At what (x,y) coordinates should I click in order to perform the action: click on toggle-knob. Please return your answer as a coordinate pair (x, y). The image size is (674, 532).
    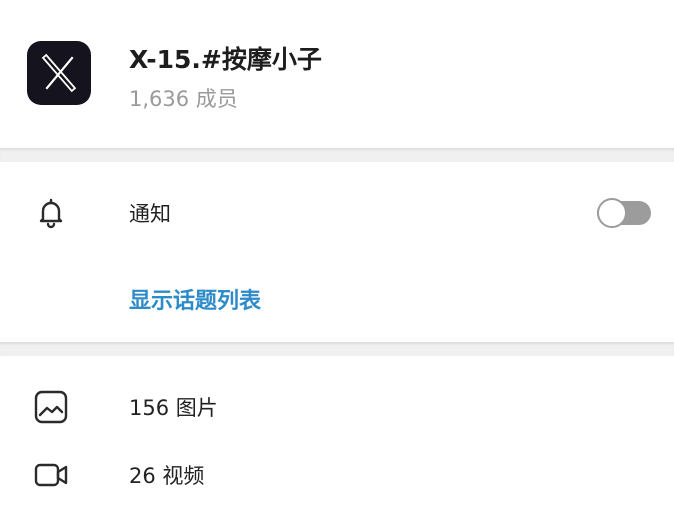
    Looking at the image, I should click on (612, 213).